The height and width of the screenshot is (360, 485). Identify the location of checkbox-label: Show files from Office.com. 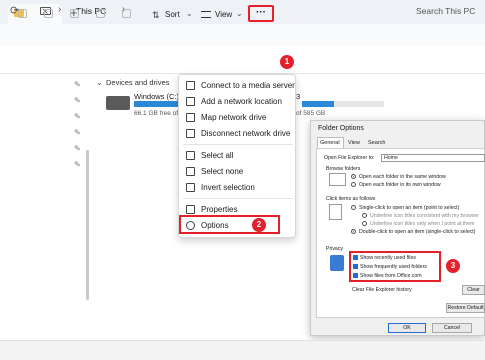
(391, 276).